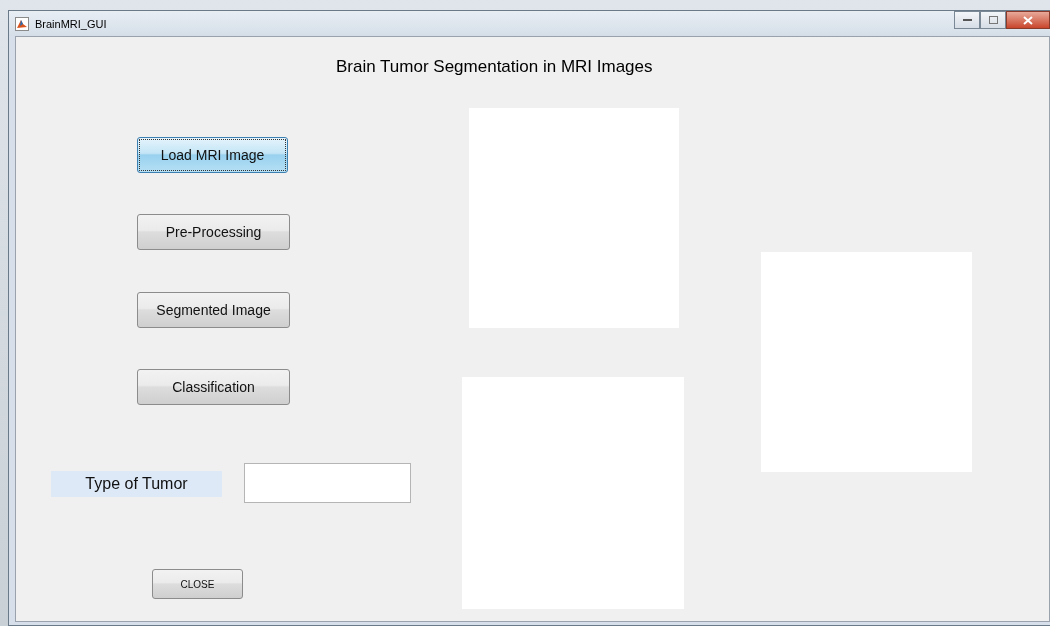 The width and height of the screenshot is (1050, 626). What do you see at coordinates (22, 23) in the screenshot?
I see `app-icon` at bounding box center [22, 23].